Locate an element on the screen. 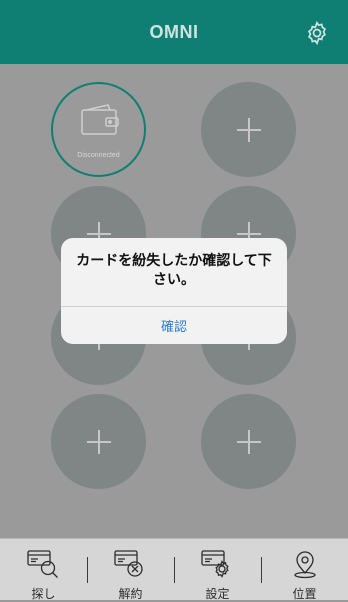  tab-location: 位置 is located at coordinates (304, 570).